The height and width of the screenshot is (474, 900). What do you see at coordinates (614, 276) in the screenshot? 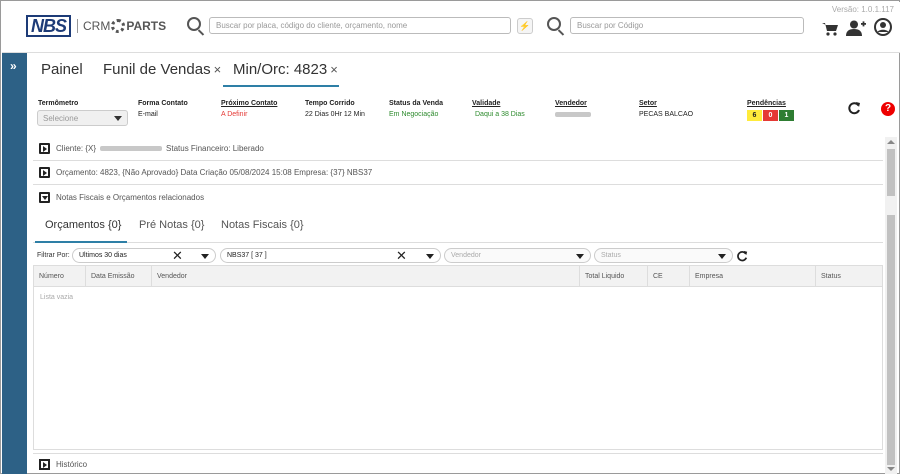
I see `column-header: Total Liquido` at bounding box center [614, 276].